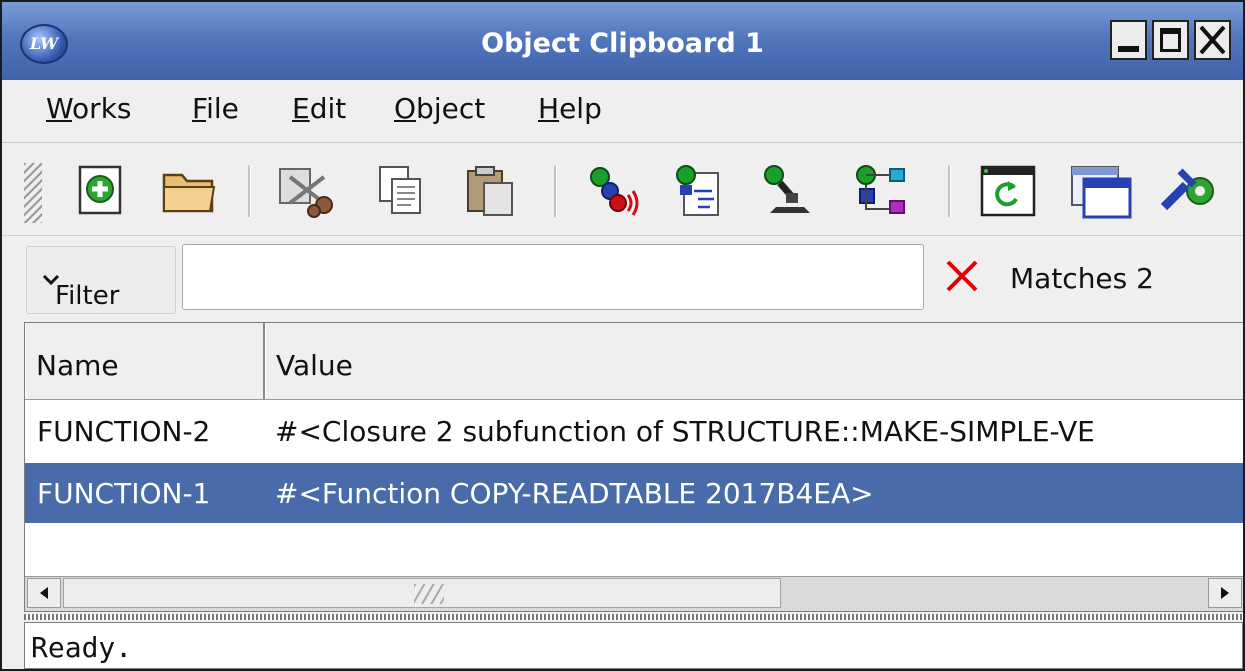  I want to click on scroll-right-button, so click(1225, 593).